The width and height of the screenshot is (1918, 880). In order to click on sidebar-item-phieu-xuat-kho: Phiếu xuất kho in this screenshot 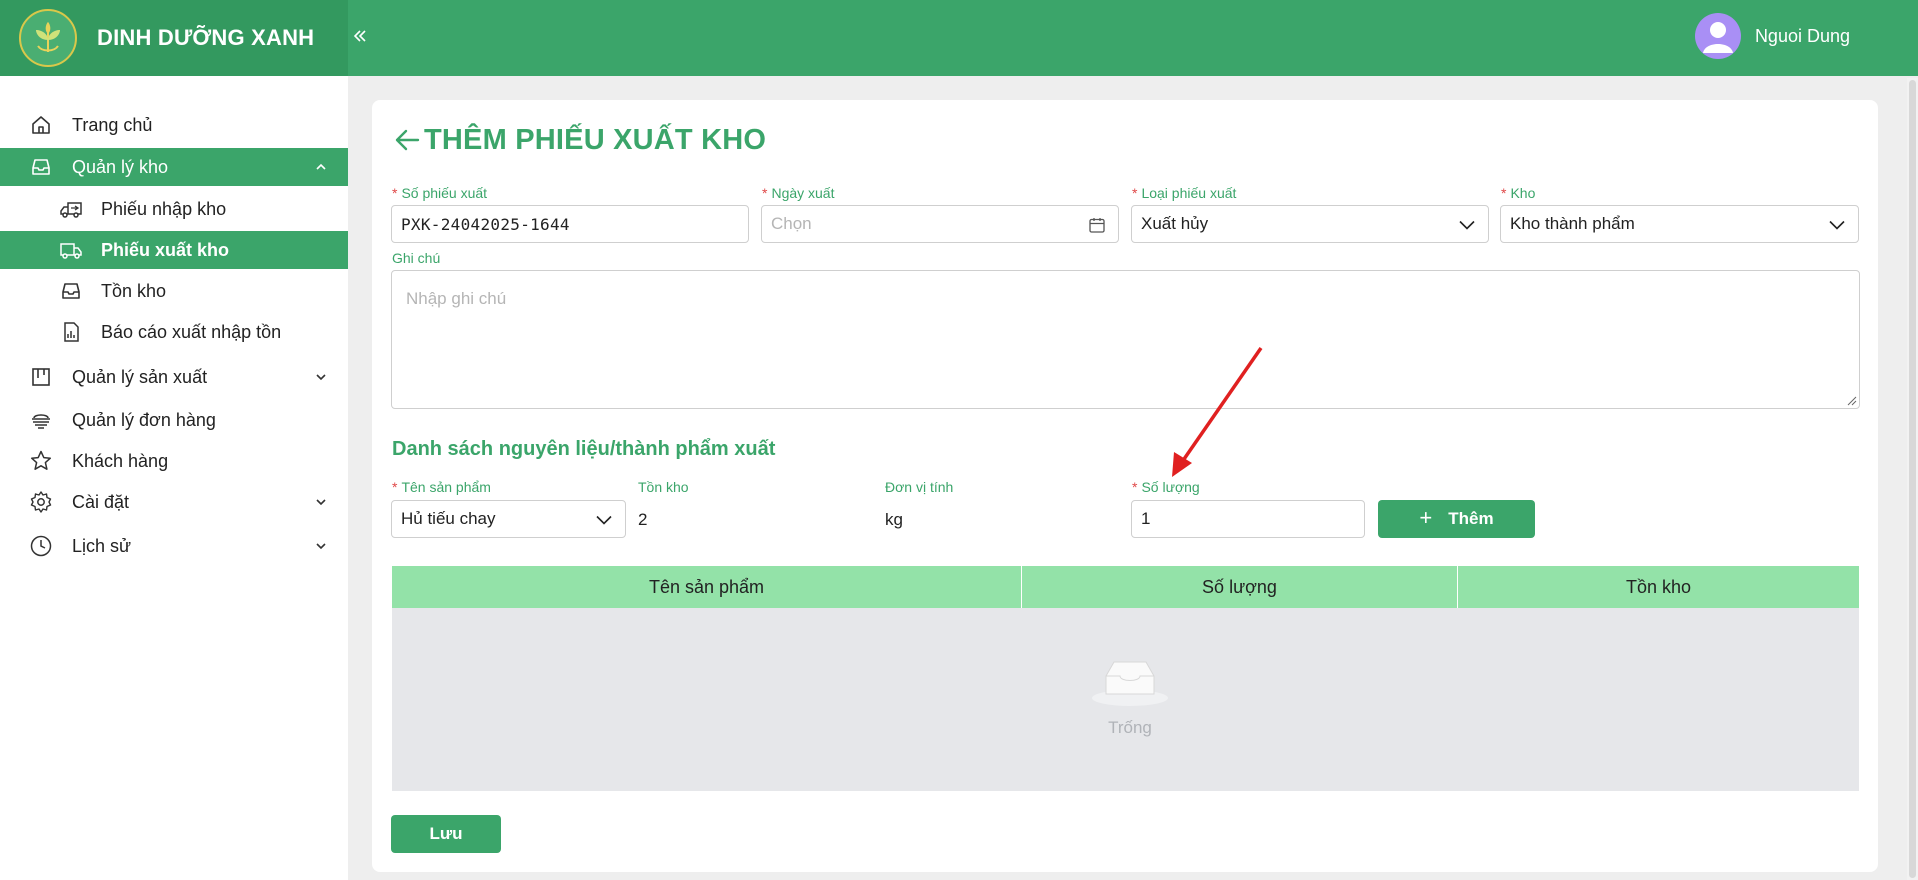, I will do `click(174, 250)`.